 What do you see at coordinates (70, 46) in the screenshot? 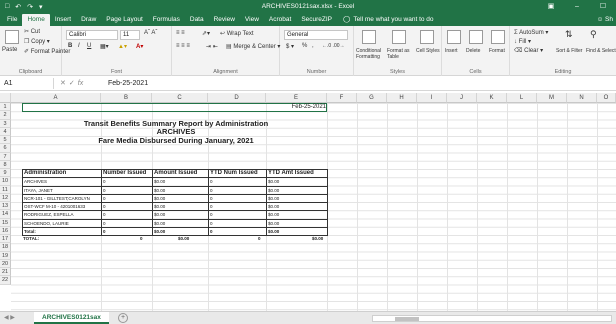
I see `bold-button: B` at bounding box center [70, 46].